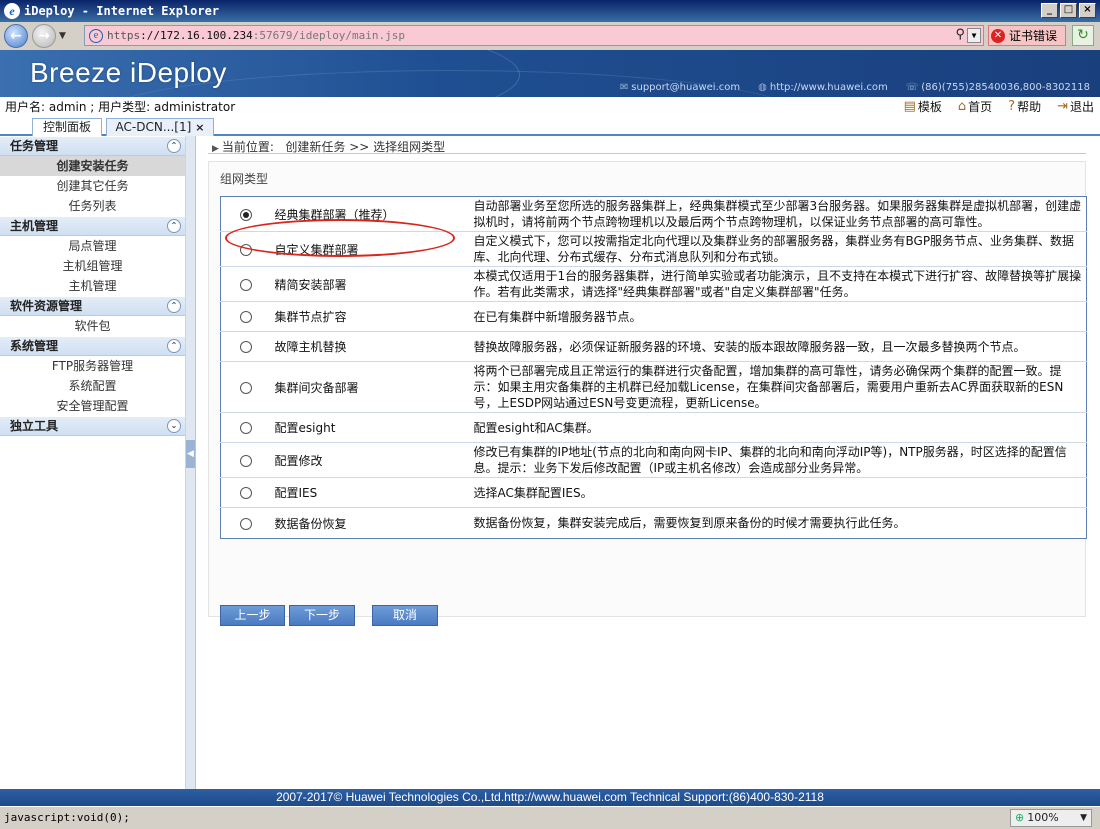 This screenshot has height=829, width=1100. I want to click on sidebar-splitter: ◀, so click(191, 462).